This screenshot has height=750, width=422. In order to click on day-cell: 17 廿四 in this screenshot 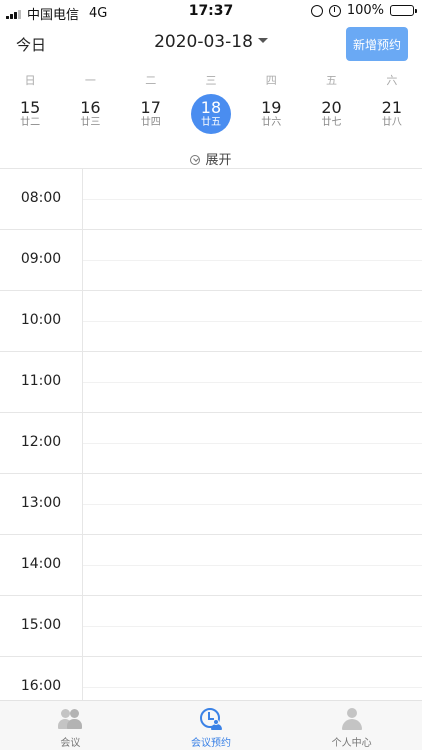, I will do `click(151, 114)`.